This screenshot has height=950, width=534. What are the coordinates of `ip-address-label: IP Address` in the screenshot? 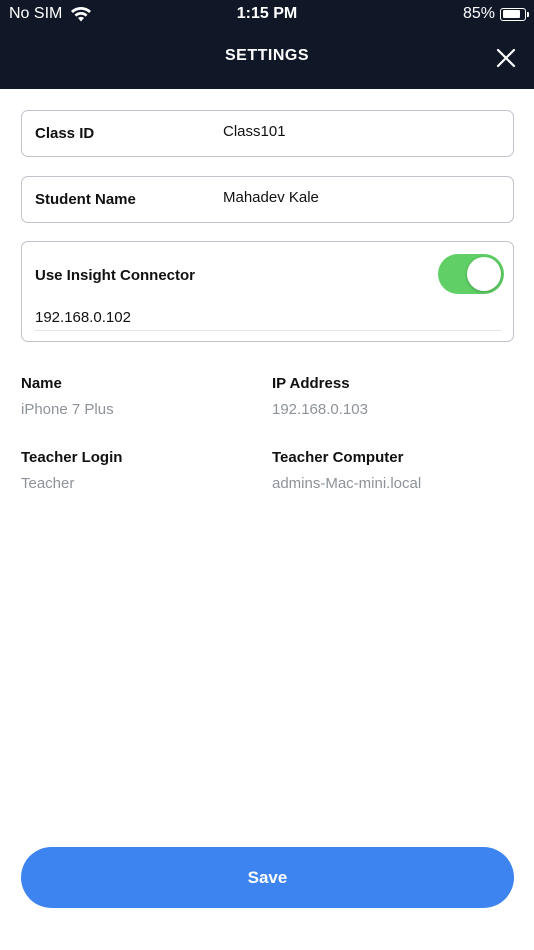 It's located at (311, 383).